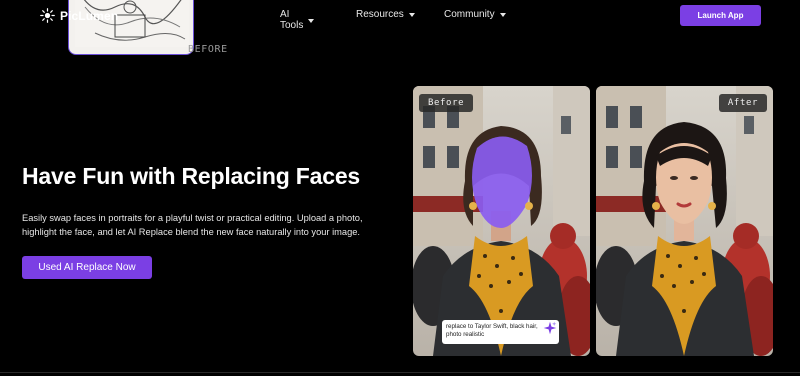 This screenshot has height=376, width=800. What do you see at coordinates (469, 14) in the screenshot?
I see `nav-community-label: Community` at bounding box center [469, 14].